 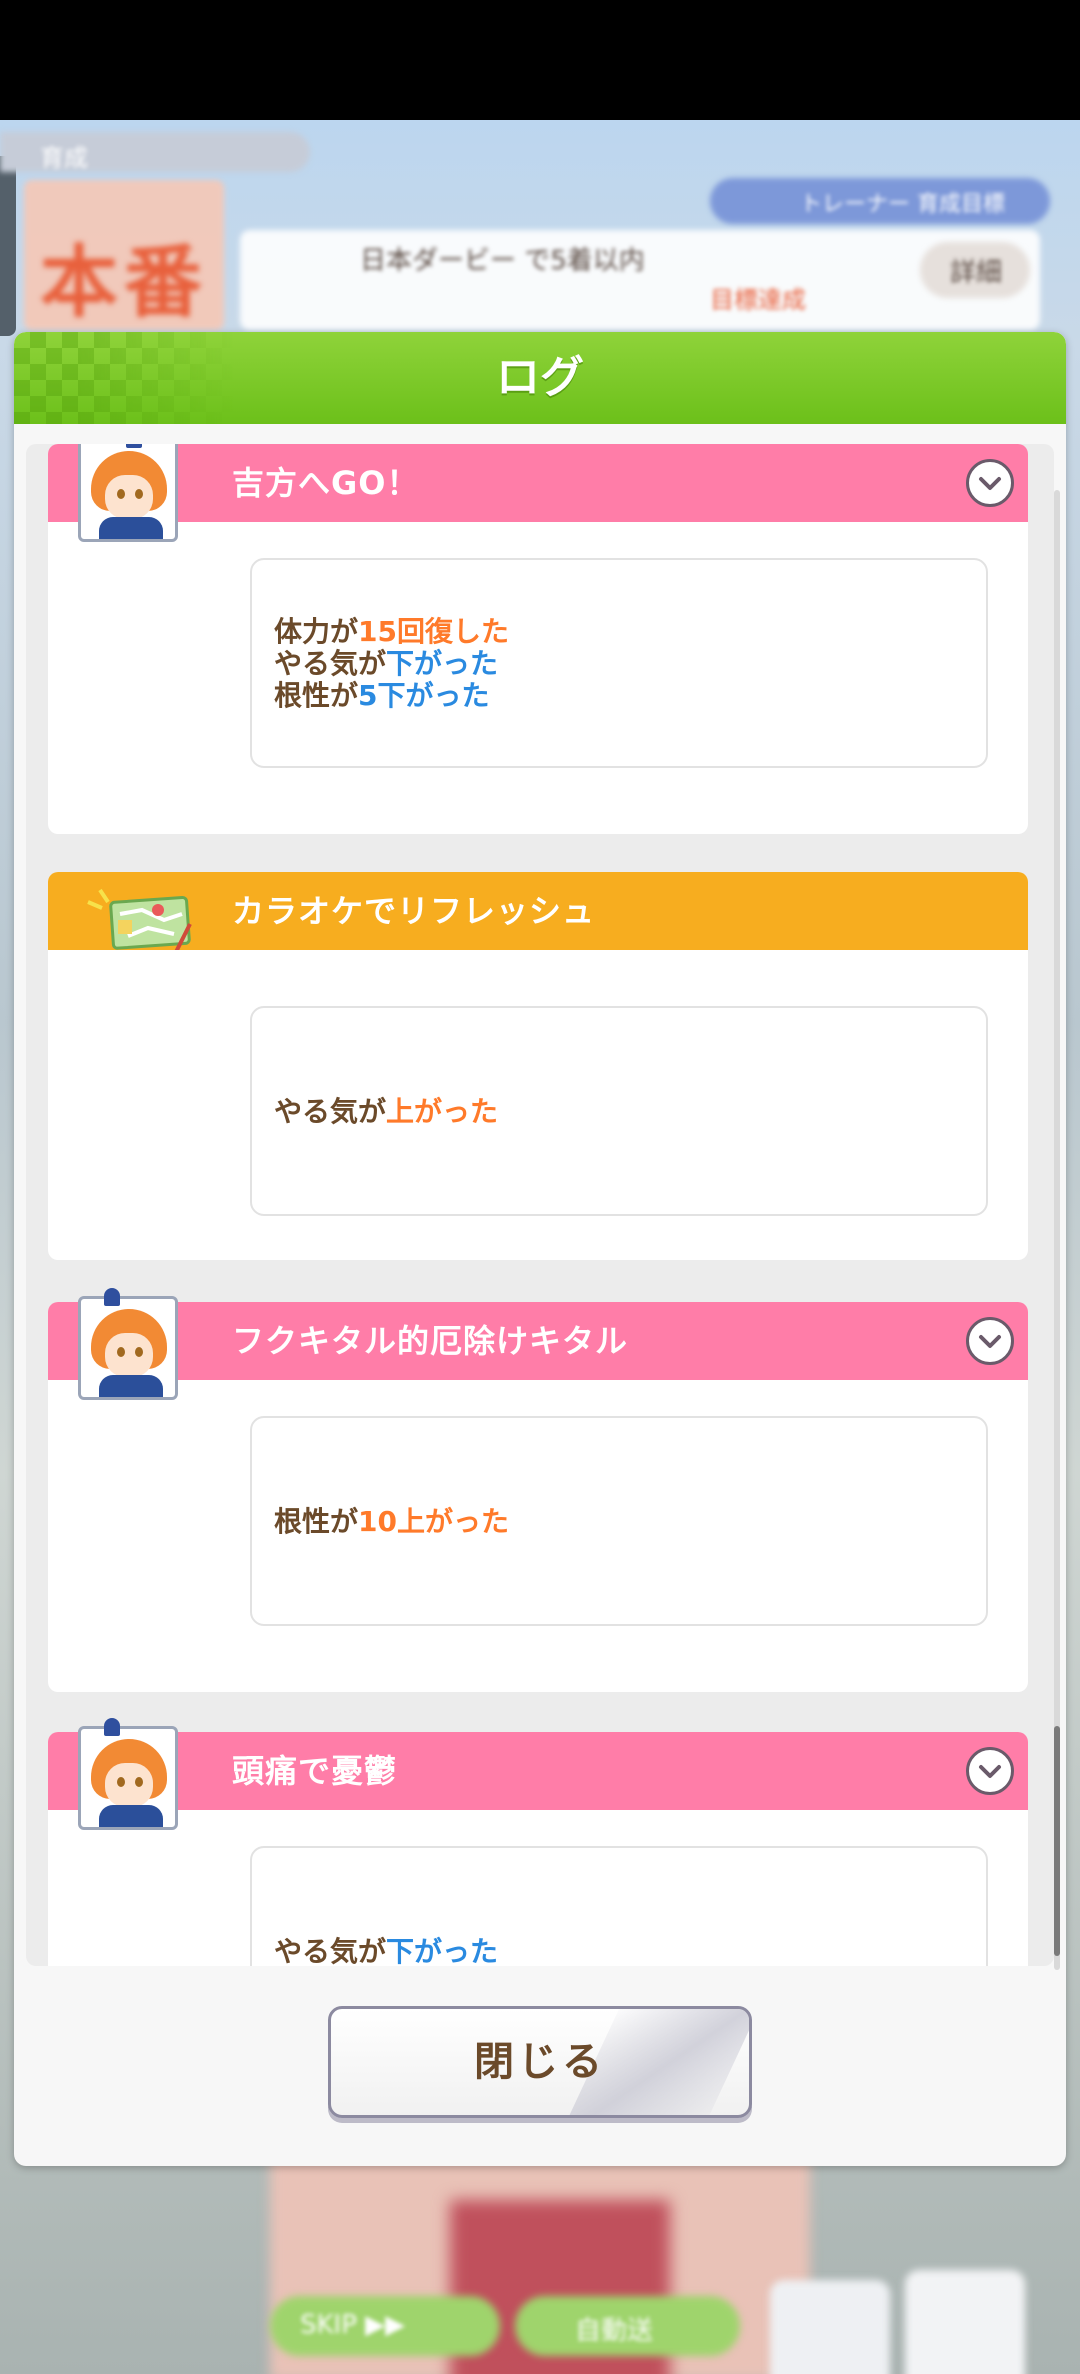 I want to click on log-entry-header: フクキタル的厄除けキタル, so click(x=538, y=1341).